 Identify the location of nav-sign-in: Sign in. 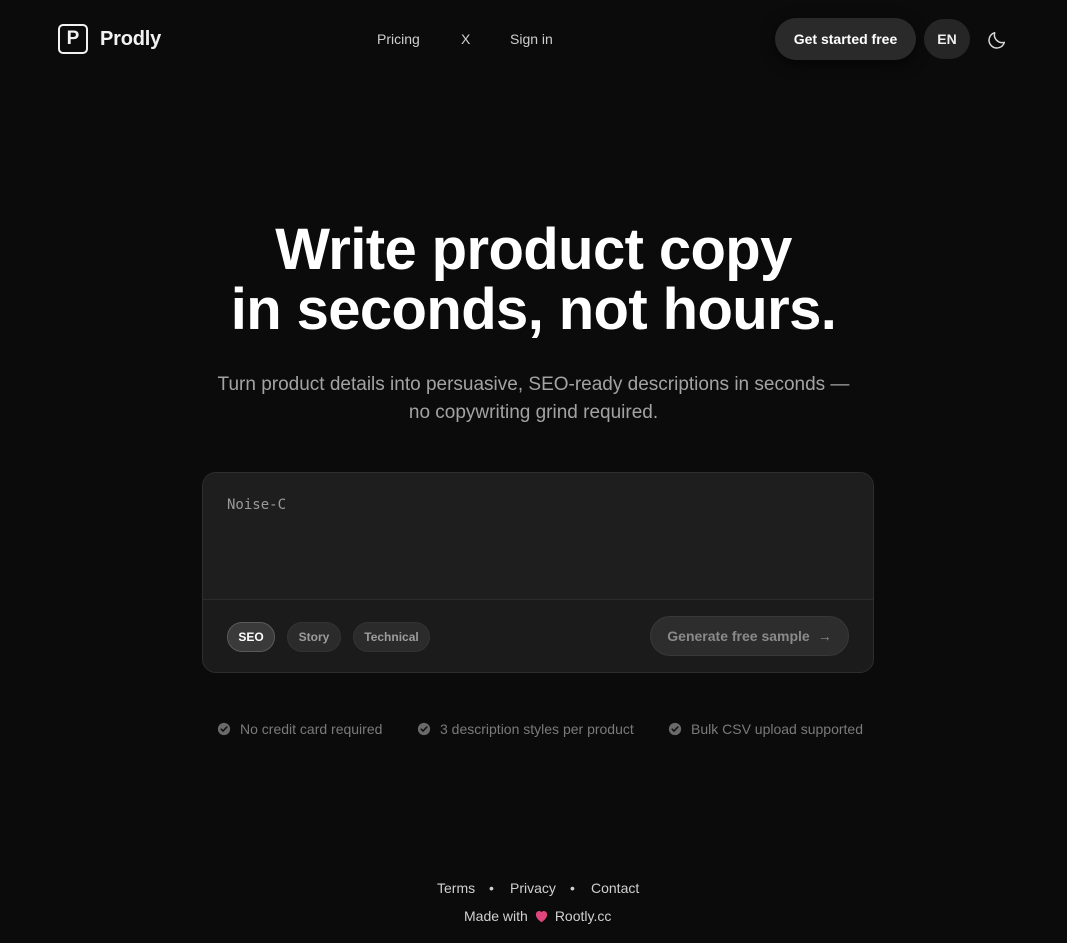
(531, 39).